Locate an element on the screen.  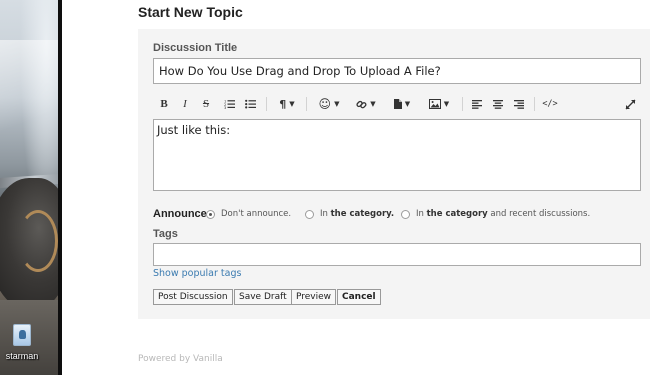
fullscreen-button is located at coordinates (630, 104).